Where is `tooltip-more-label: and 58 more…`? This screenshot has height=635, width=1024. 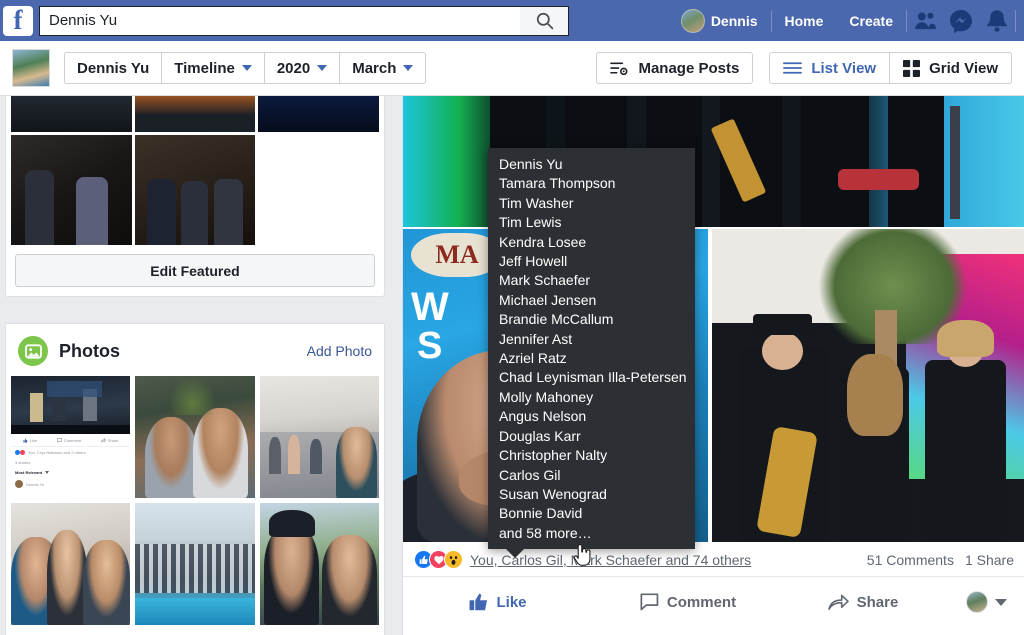 tooltip-more-label: and 58 more… is located at coordinates (545, 532).